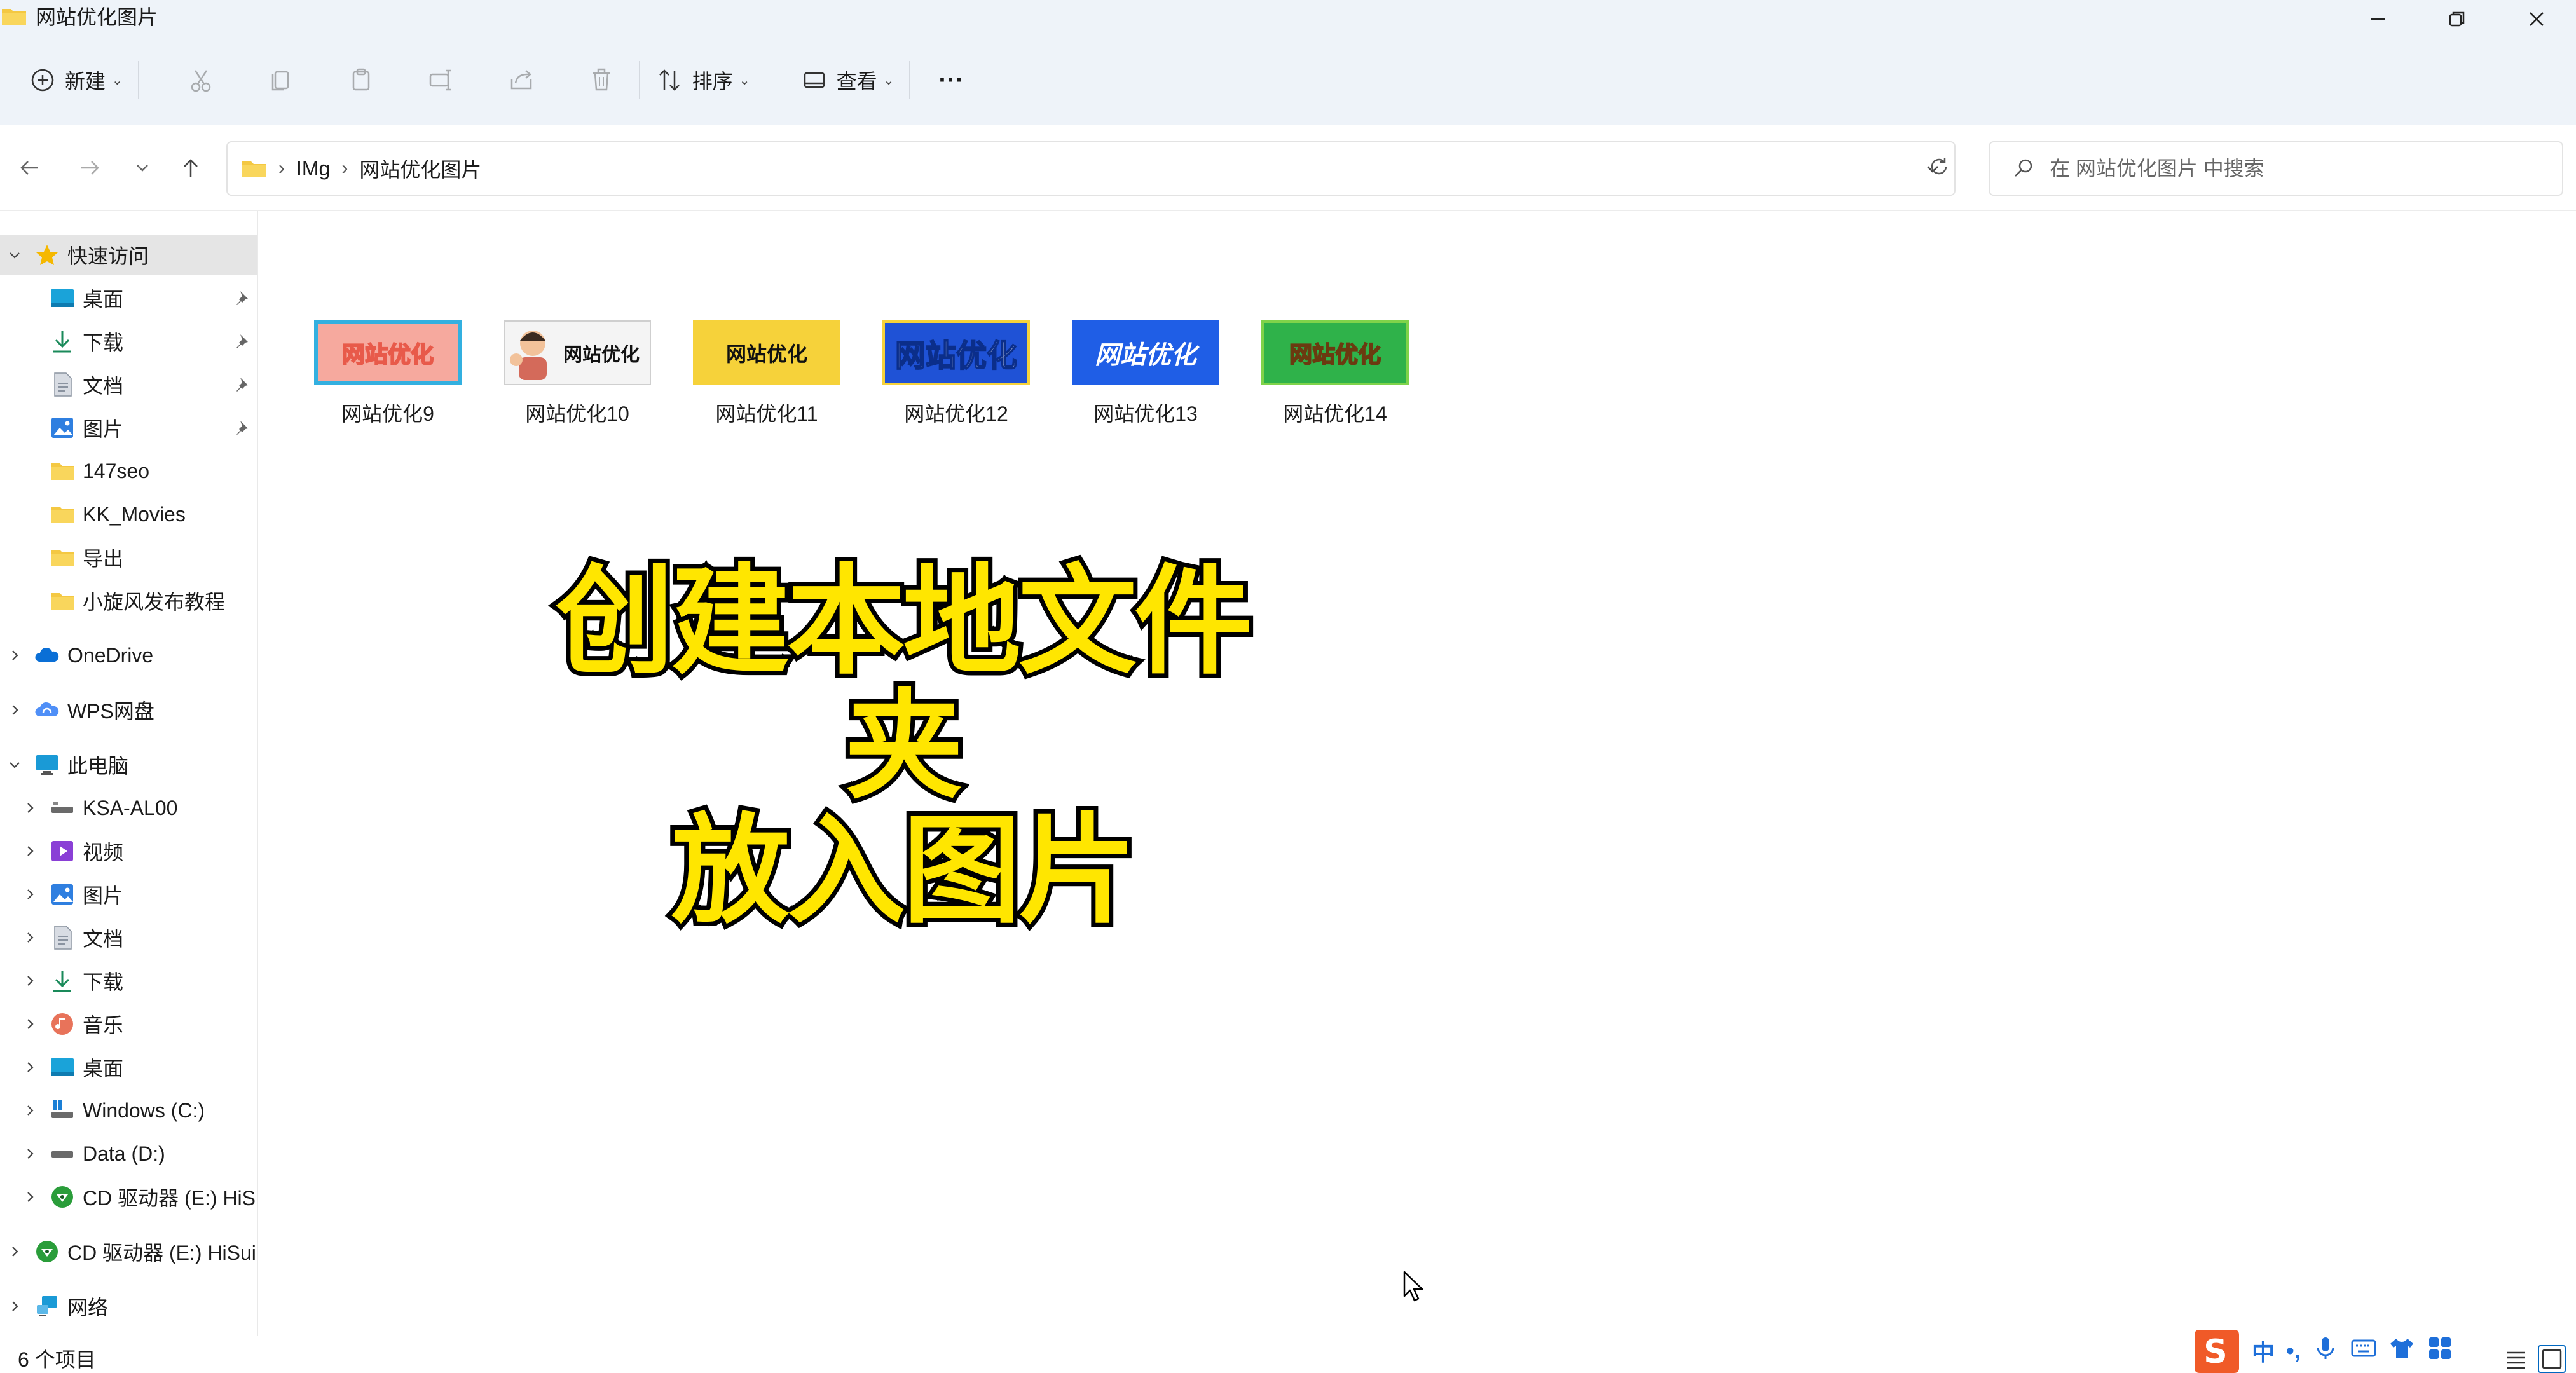 This screenshot has height=1373, width=2576. What do you see at coordinates (138, 80) in the screenshot?
I see `divider` at bounding box center [138, 80].